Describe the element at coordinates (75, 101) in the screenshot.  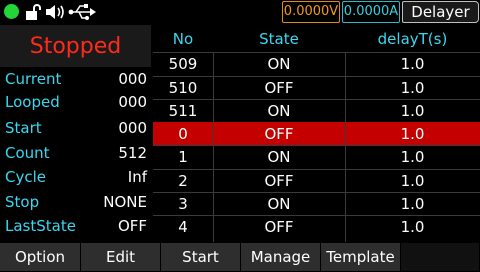
I see `info-row-looped: Looped 000` at that location.